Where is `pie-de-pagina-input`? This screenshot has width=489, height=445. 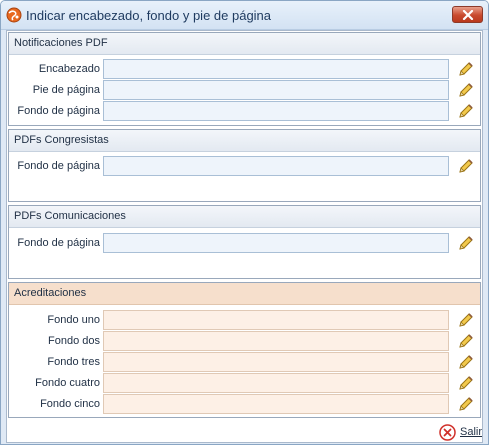 pie-de-pagina-input is located at coordinates (276, 90).